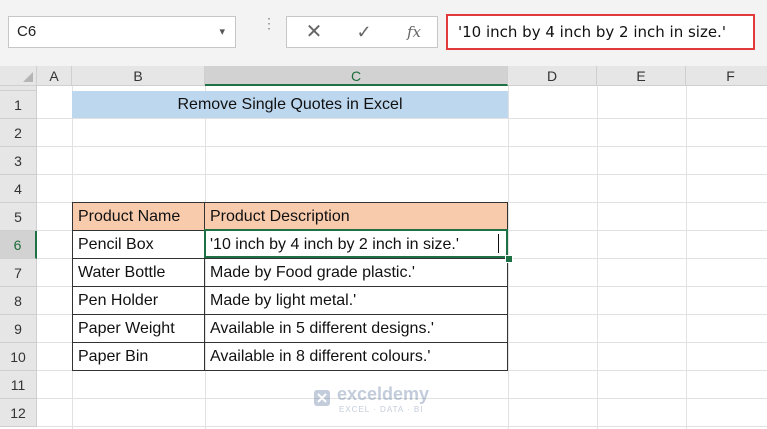  I want to click on column-header-a: A, so click(54, 76).